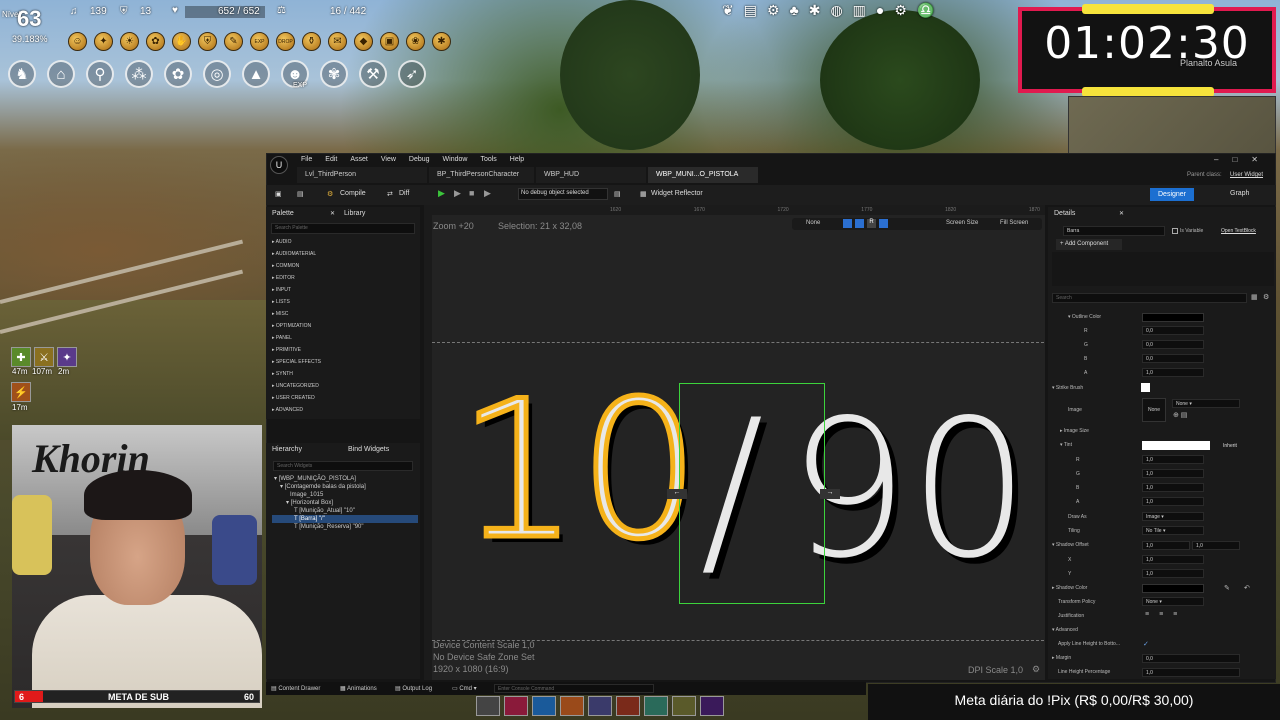 The height and width of the screenshot is (720, 1280). Describe the element at coordinates (344, 398) in the screenshot. I see `palette-category: ▸ USER CREATED` at that location.